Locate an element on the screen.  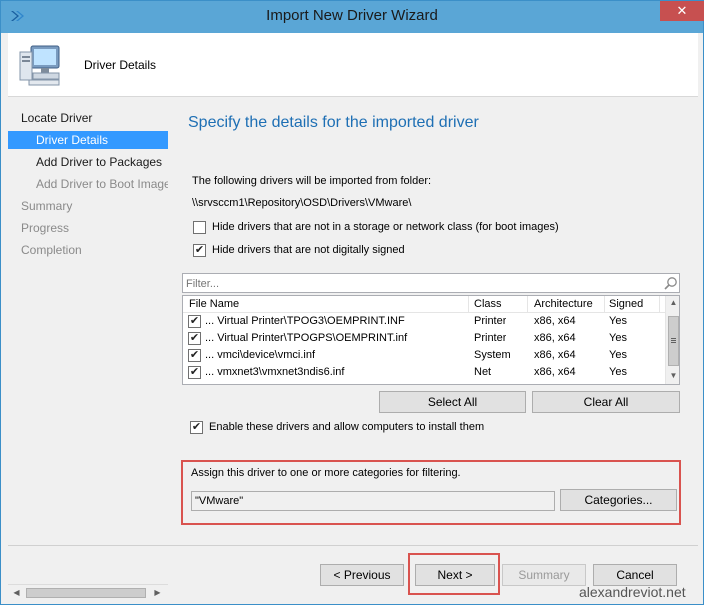
previous-button: < Previous is located at coordinates (362, 575).